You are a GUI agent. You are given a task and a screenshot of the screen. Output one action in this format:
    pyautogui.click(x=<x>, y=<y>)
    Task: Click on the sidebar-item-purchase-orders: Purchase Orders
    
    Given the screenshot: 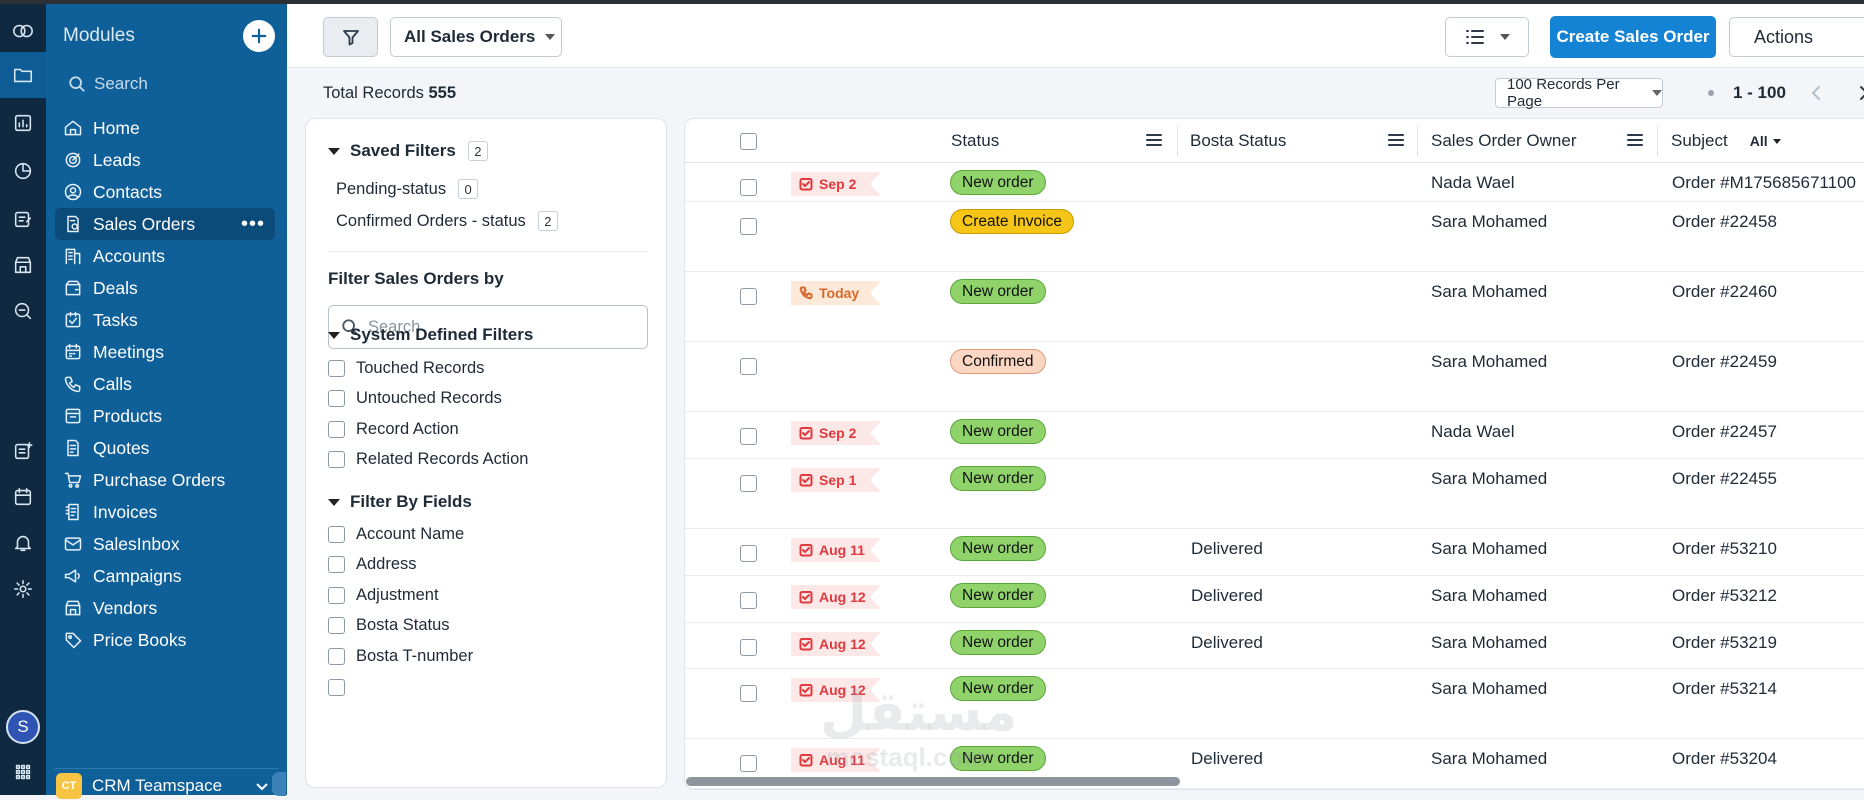 What is the action you would take?
    pyautogui.click(x=165, y=480)
    